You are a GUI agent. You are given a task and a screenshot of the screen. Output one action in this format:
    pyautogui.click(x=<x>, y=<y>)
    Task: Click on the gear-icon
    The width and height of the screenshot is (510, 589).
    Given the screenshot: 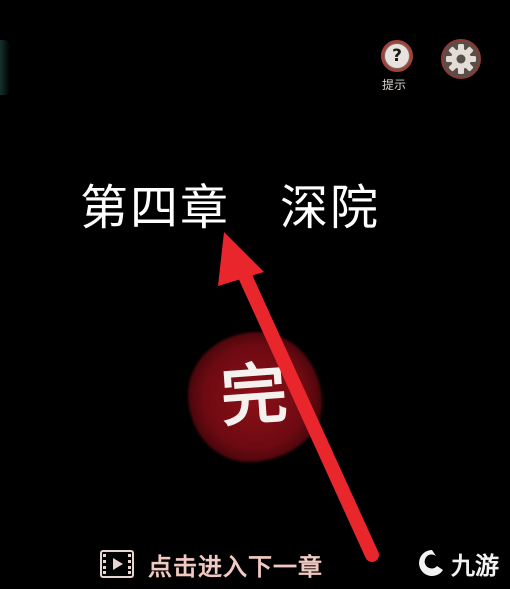 What is the action you would take?
    pyautogui.click(x=461, y=59)
    